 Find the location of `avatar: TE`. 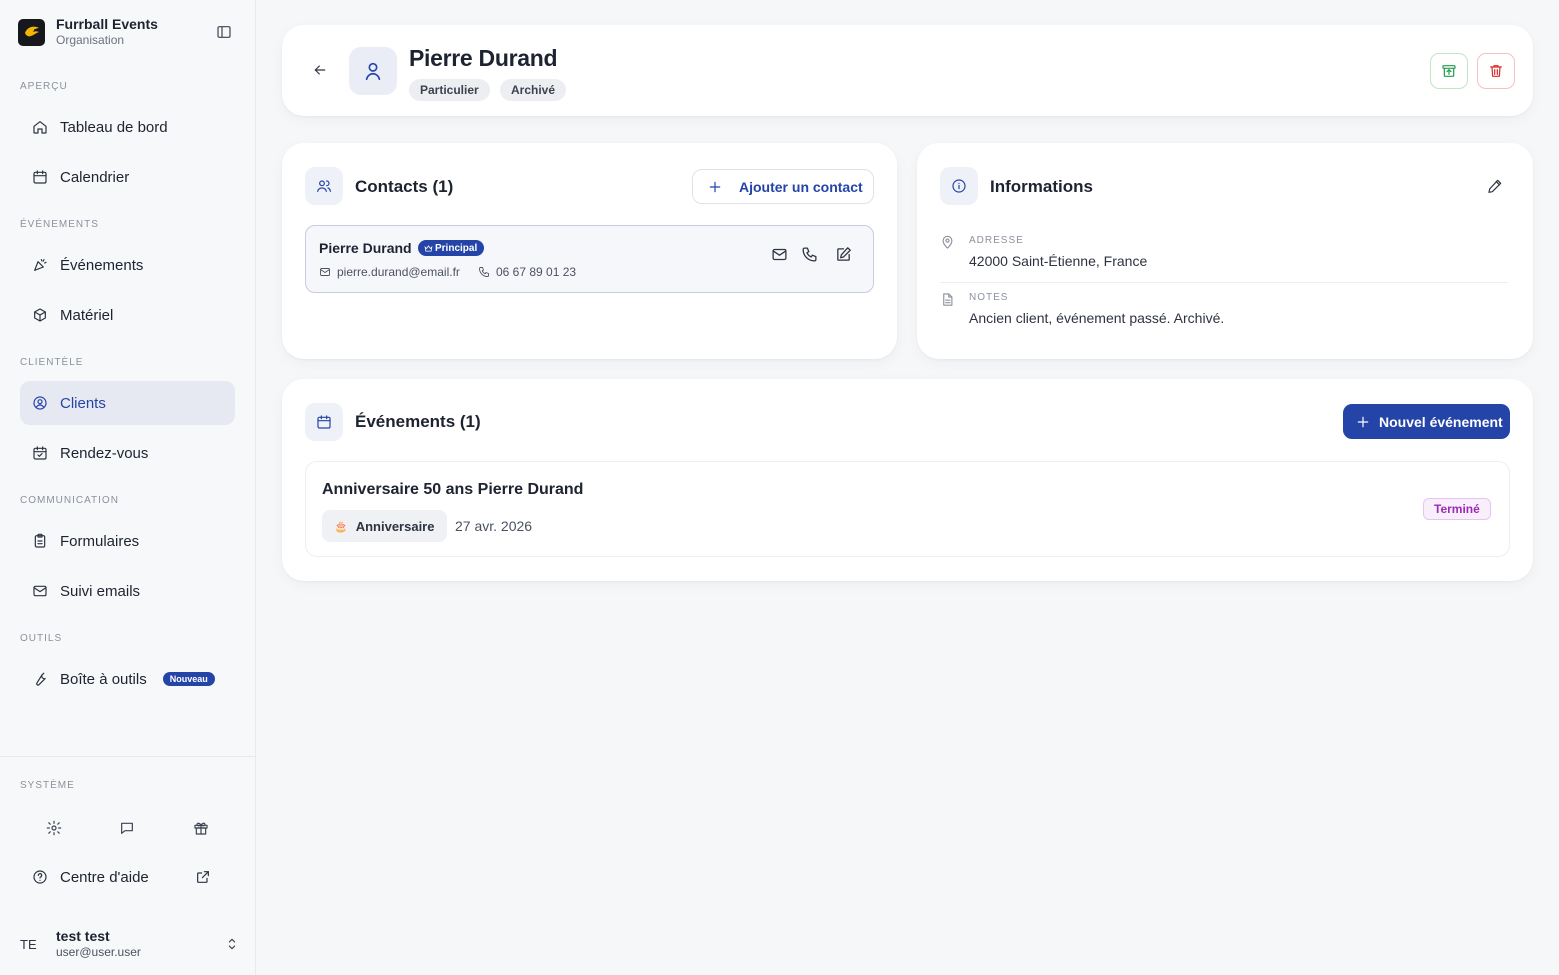

avatar: TE is located at coordinates (28, 944).